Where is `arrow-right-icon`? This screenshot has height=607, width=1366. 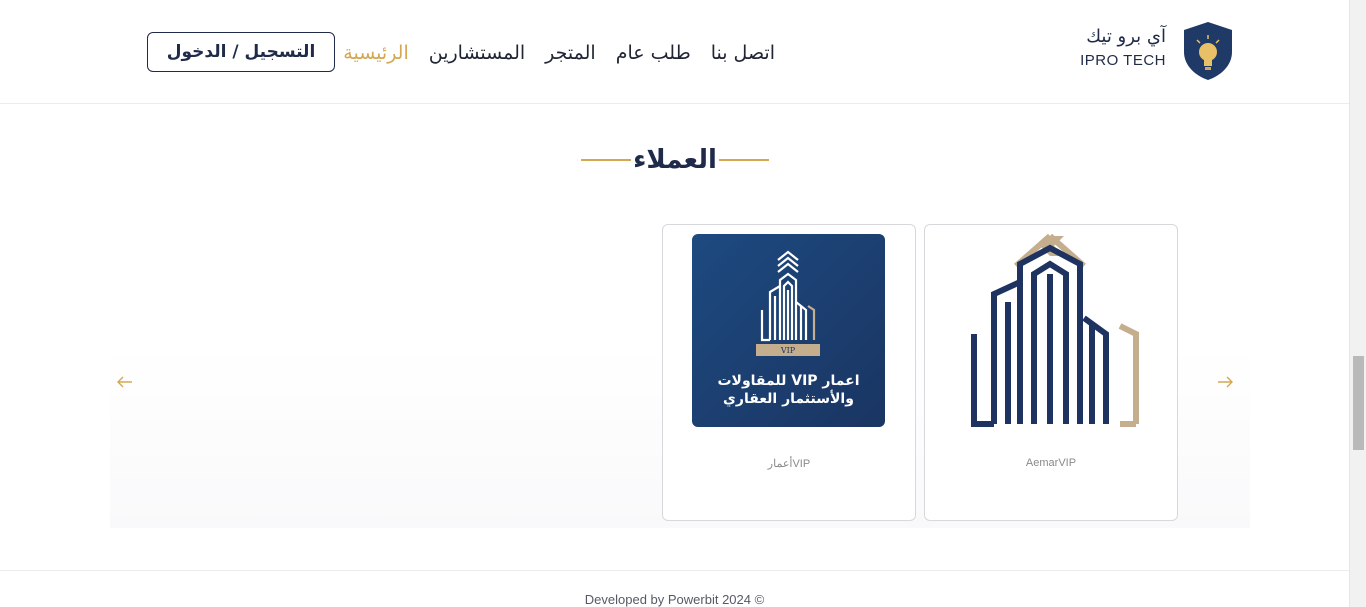
arrow-right-icon is located at coordinates (1225, 382).